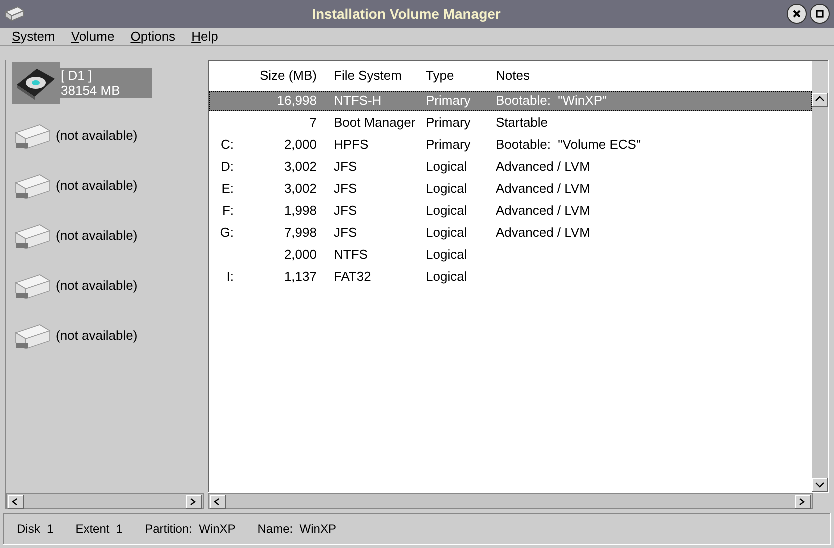 This screenshot has width=834, height=548. What do you see at coordinates (297, 529) in the screenshot?
I see `status-text: Name: WinXP` at bounding box center [297, 529].